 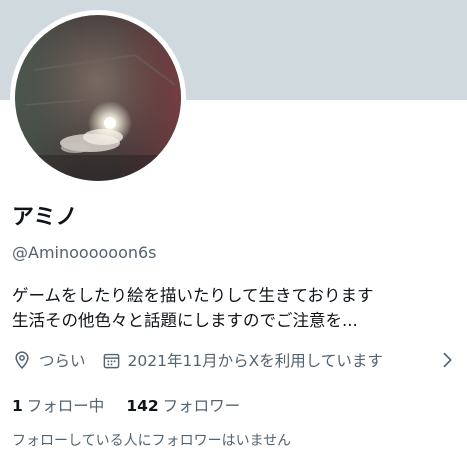 What do you see at coordinates (22, 360) in the screenshot?
I see `map-pin-icon` at bounding box center [22, 360].